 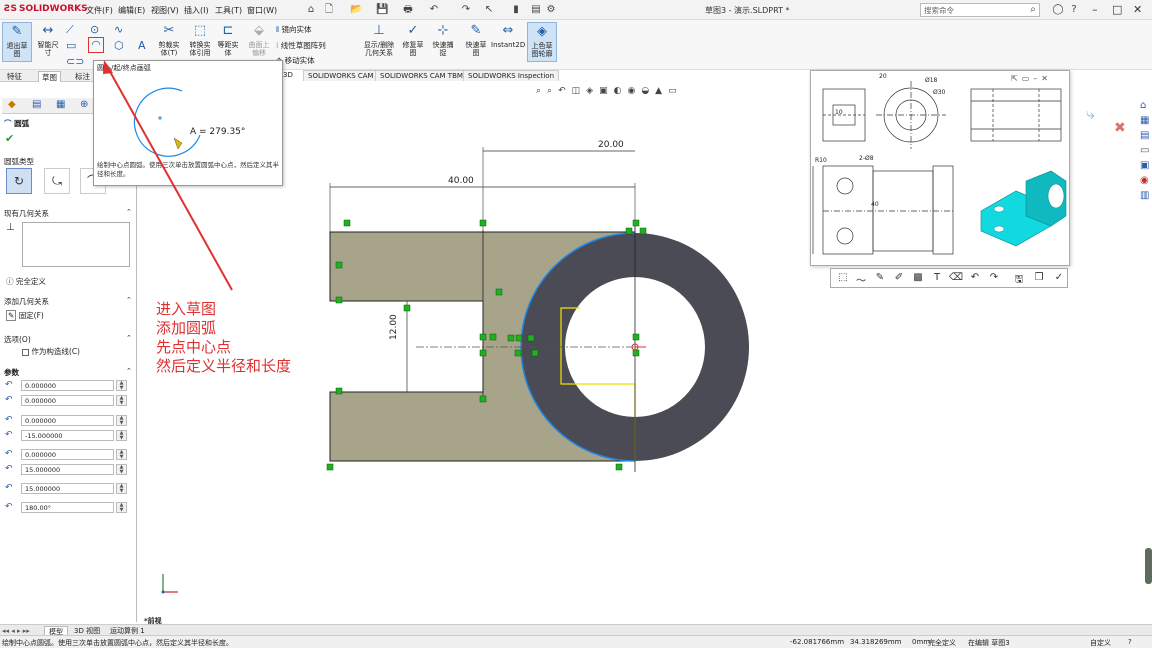 What do you see at coordinates (980, 10) in the screenshot?
I see `search-input: 搜索命令` at bounding box center [980, 10].